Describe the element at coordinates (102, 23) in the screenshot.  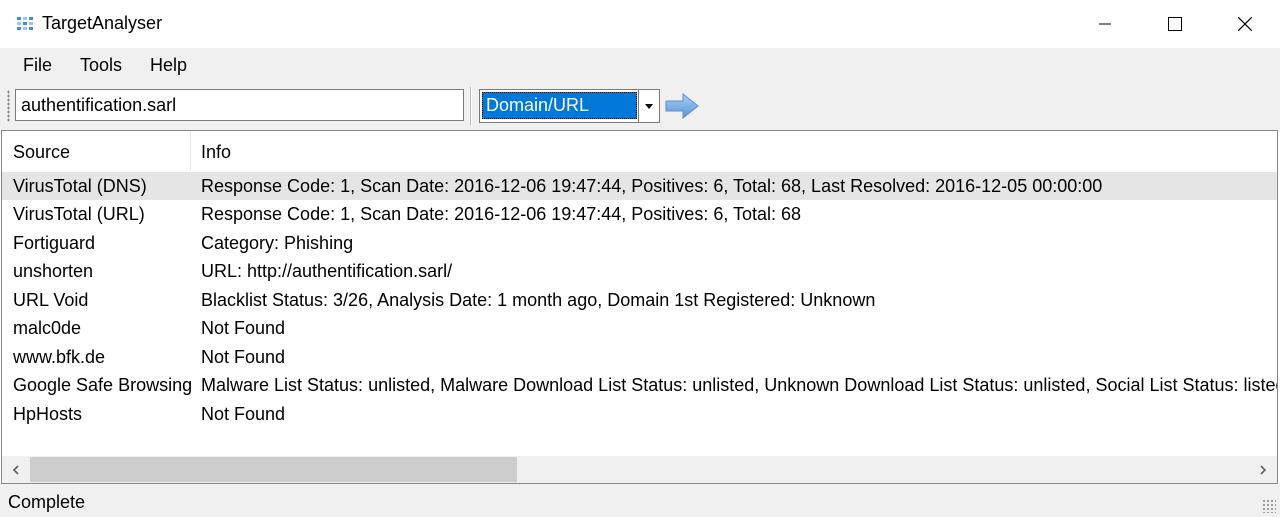
I see `window-title: TargetAnalyser` at that location.